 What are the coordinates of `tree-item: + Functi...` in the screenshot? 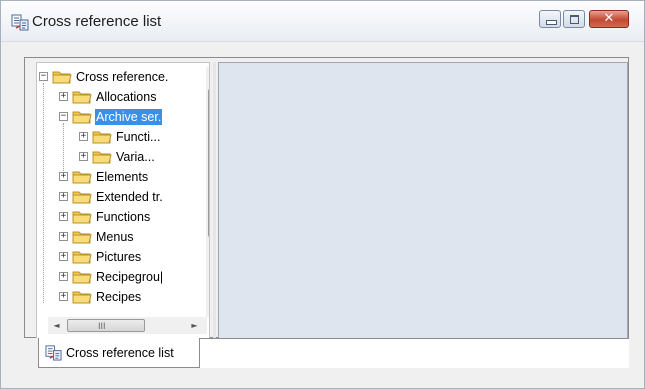 It's located at (121, 137).